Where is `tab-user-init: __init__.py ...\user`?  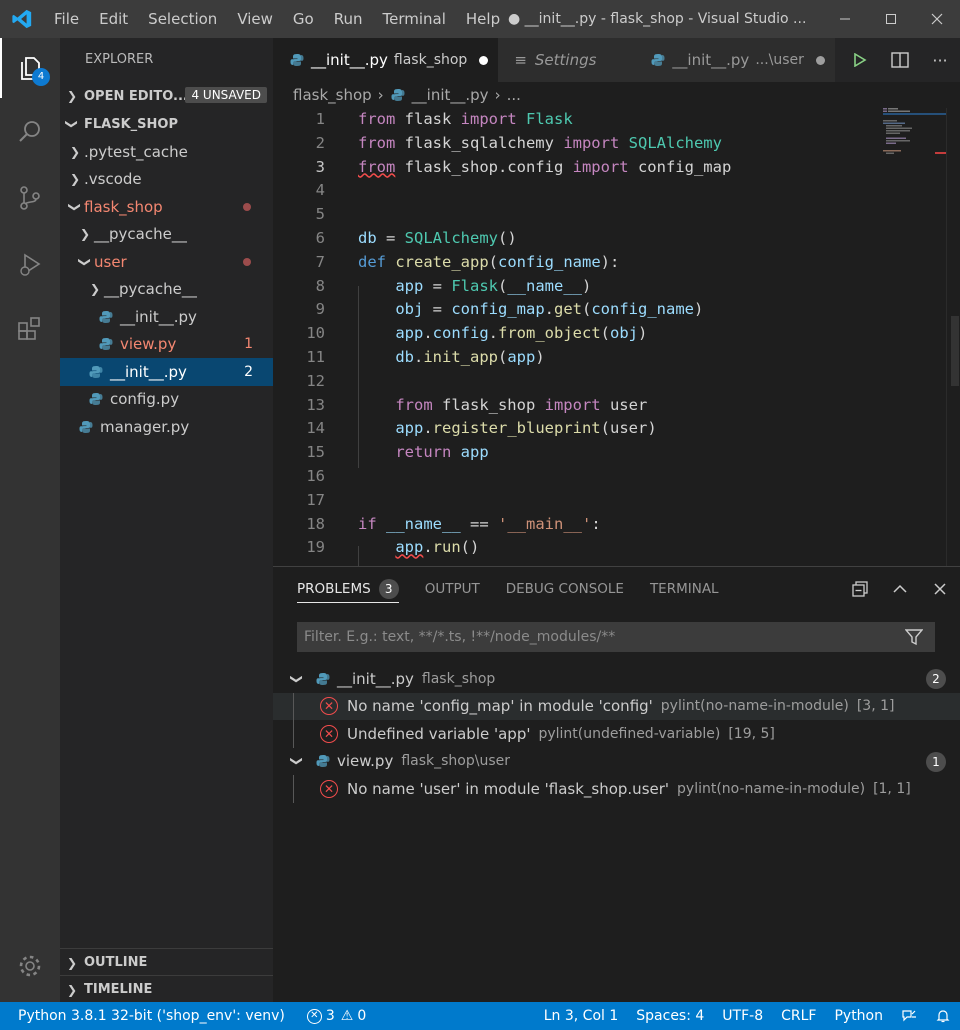
tab-user-init: __init__.py ...\user is located at coordinates (734, 60).